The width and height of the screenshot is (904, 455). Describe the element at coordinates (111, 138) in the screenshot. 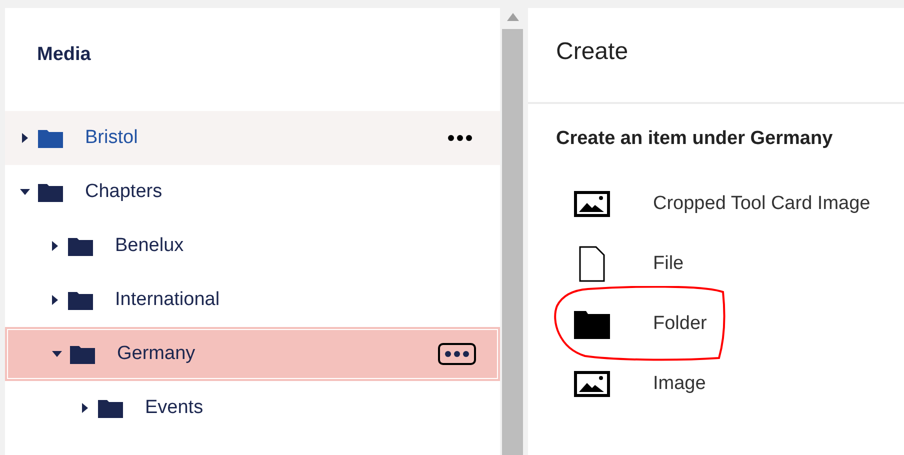

I see `tree-item-label: Bristol` at that location.